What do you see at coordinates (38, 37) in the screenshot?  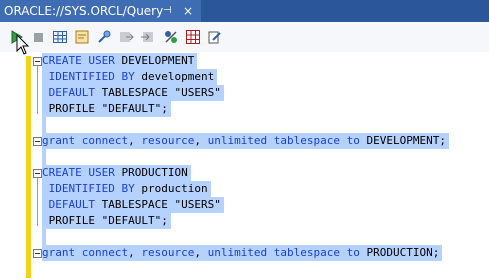 I see `stop-icon` at bounding box center [38, 37].